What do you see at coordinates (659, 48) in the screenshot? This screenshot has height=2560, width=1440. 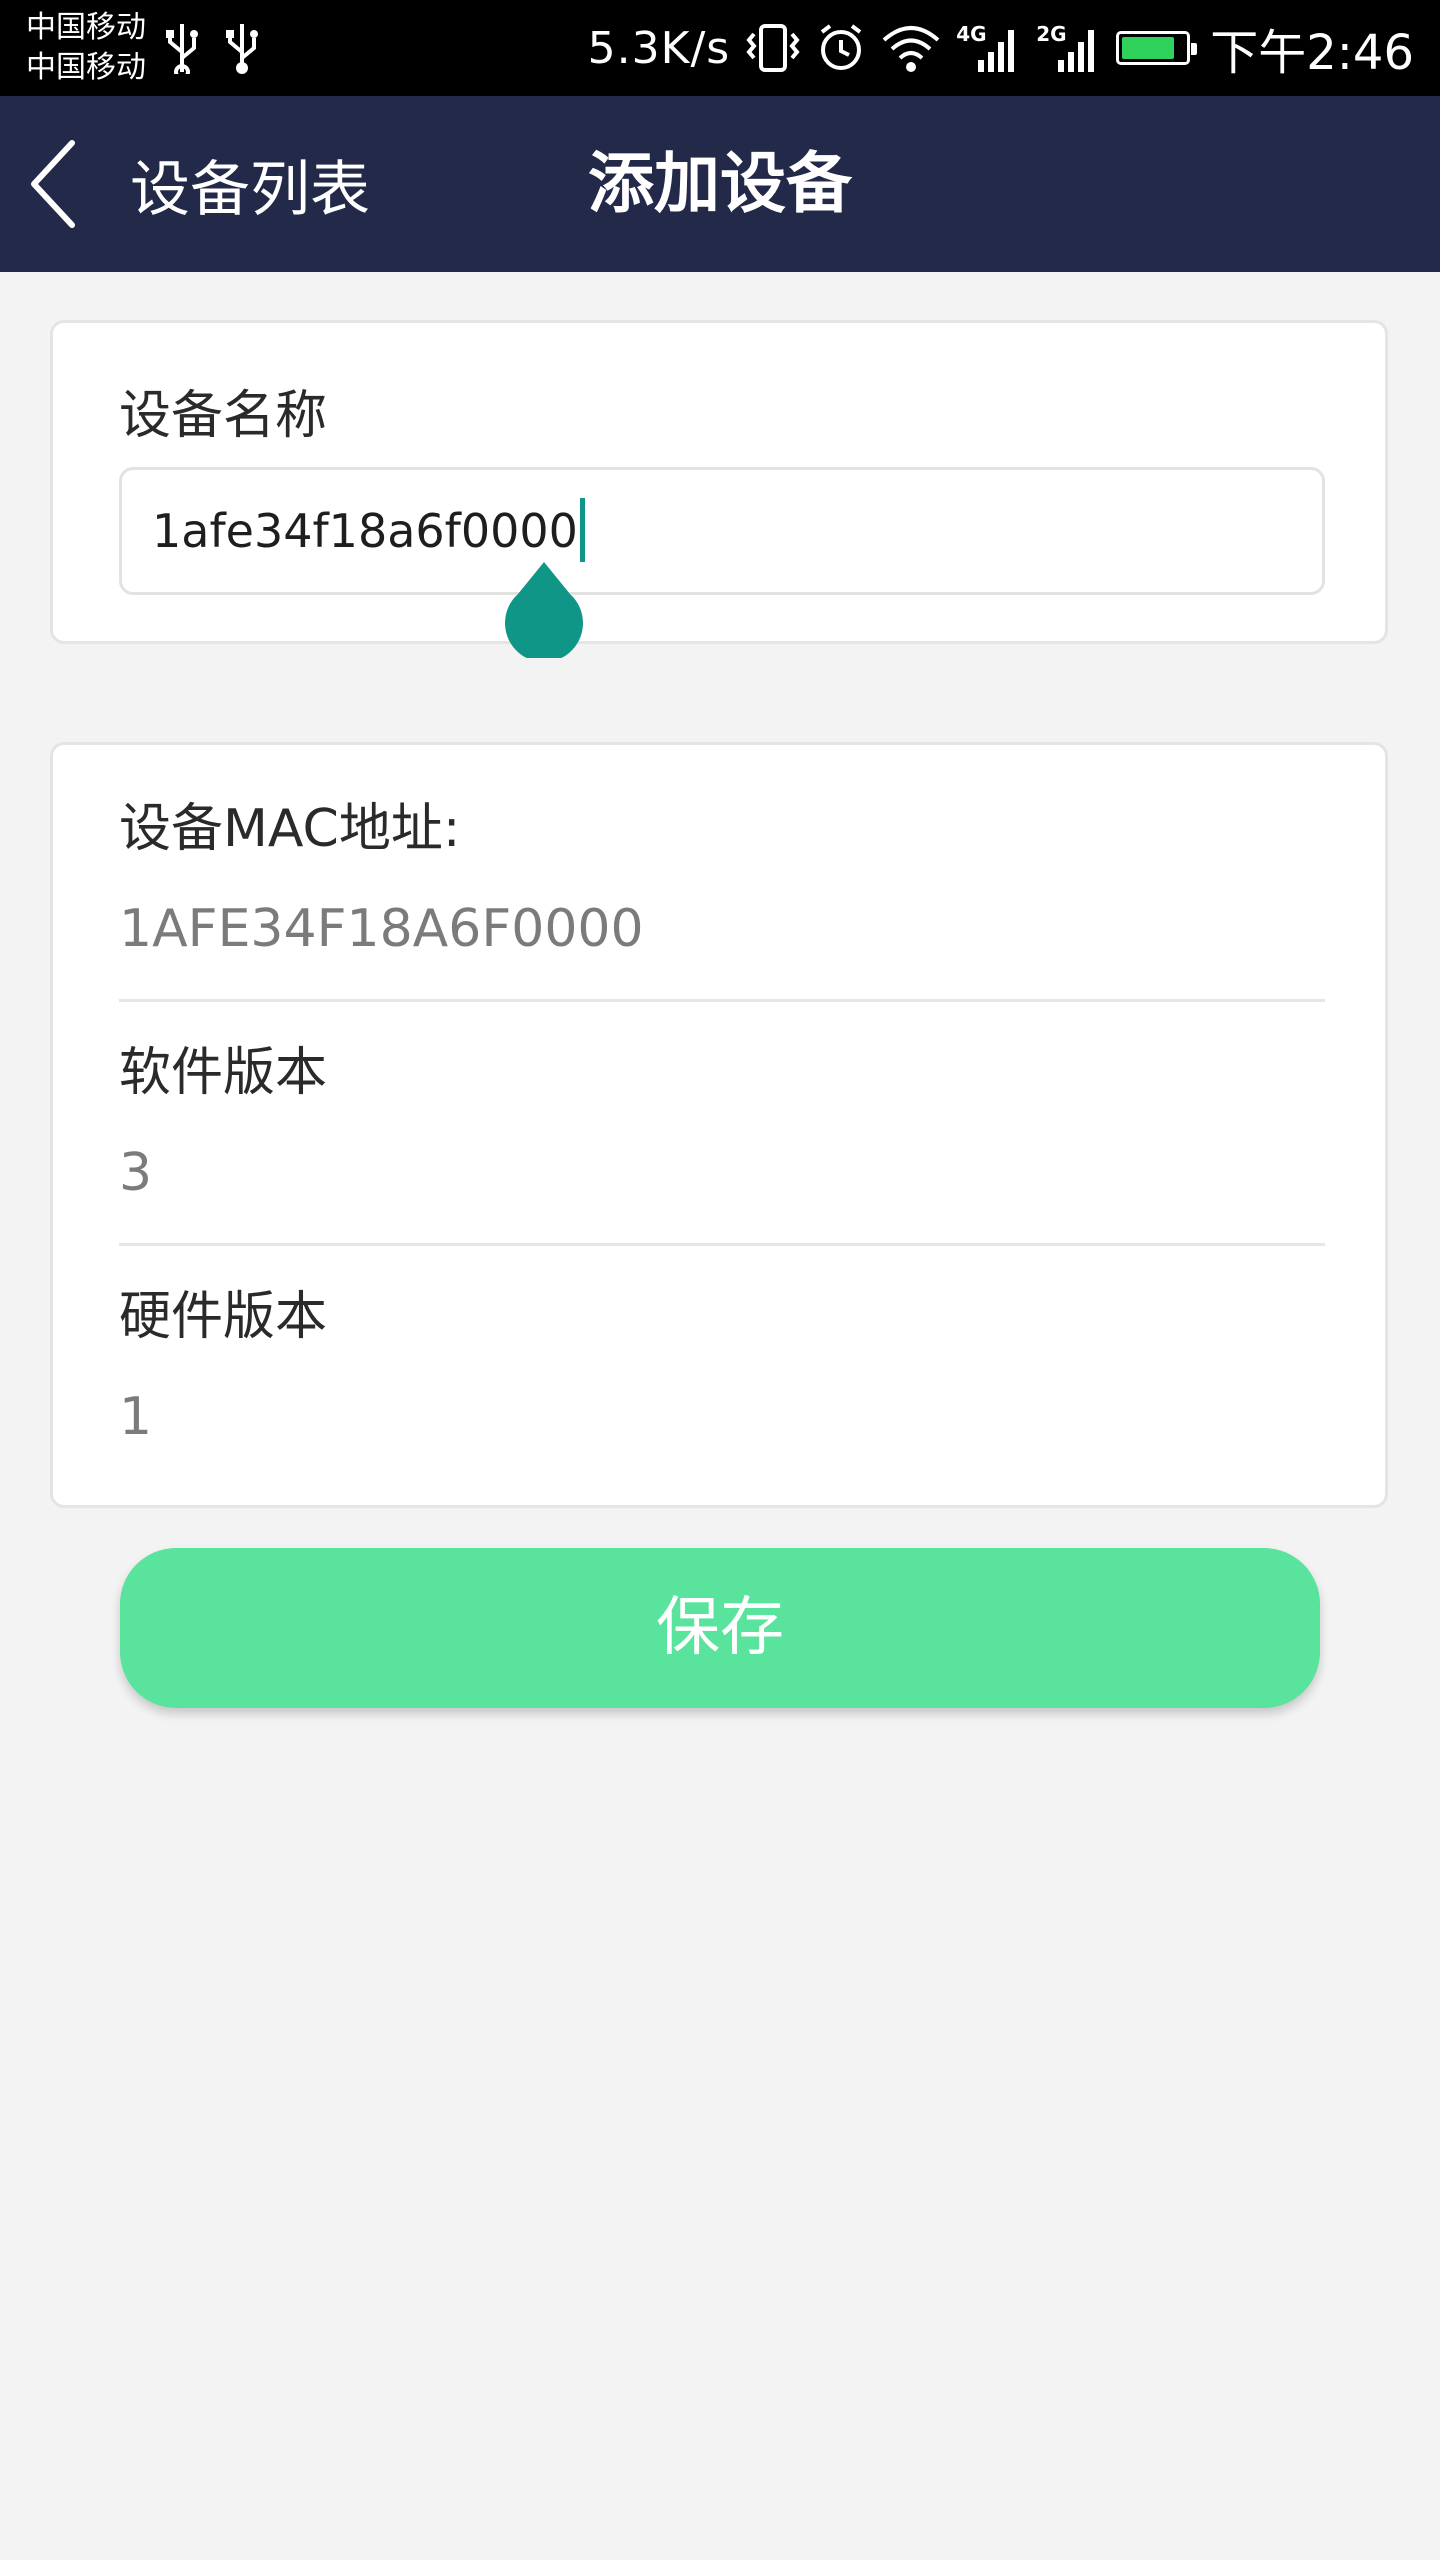 I see `net-speed: 5.3K/s` at bounding box center [659, 48].